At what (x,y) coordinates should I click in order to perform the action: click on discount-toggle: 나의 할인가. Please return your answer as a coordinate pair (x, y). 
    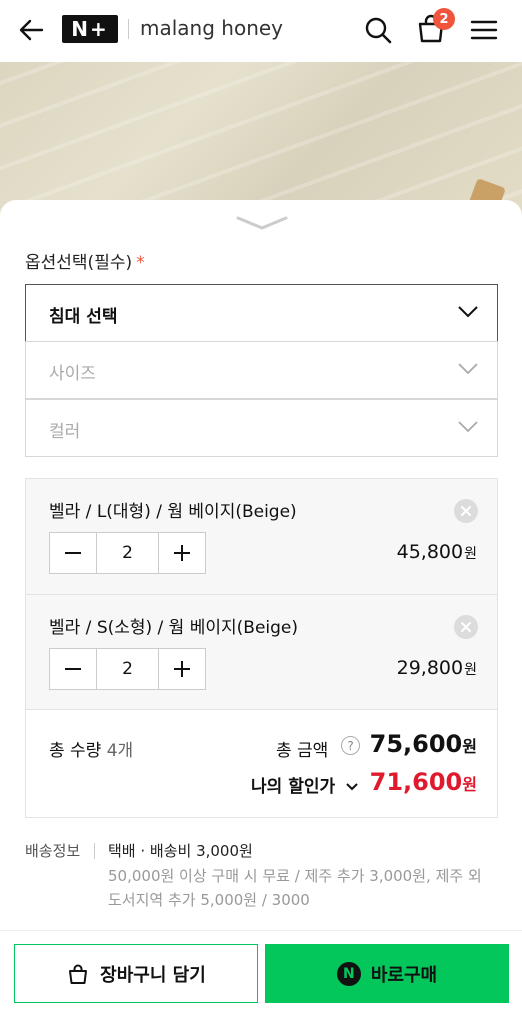
    Looking at the image, I should click on (305, 784).